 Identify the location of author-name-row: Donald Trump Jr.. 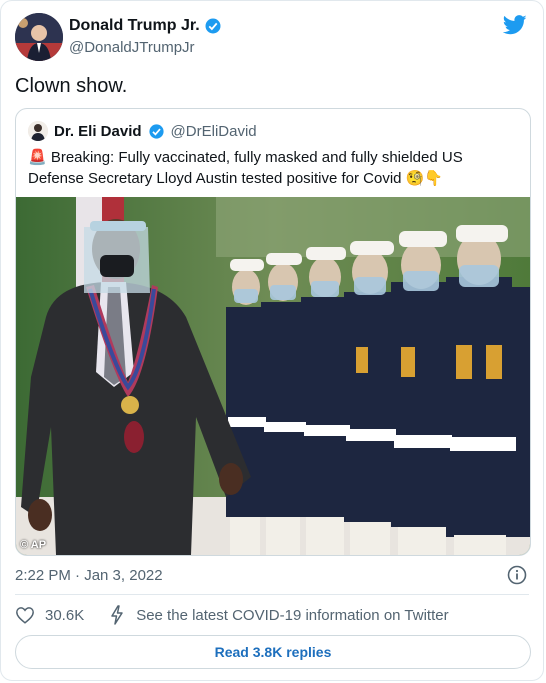
(145, 26).